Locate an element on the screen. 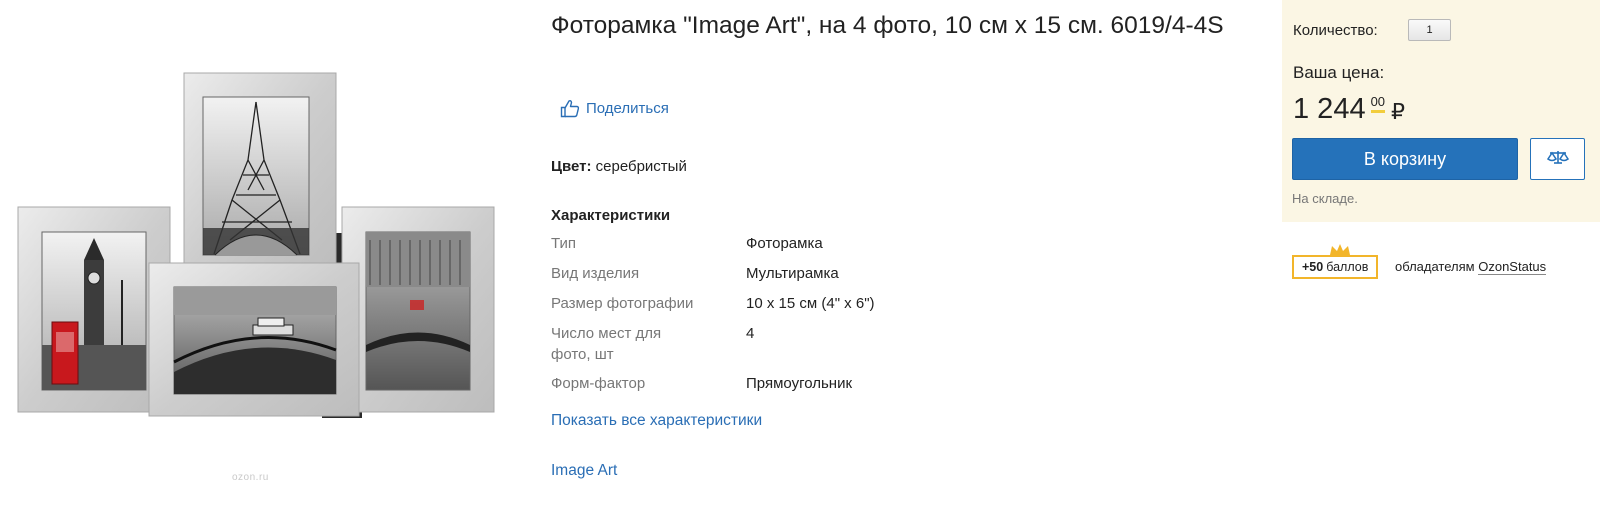 This screenshot has height=513, width=1600. specs-heading: Характеристики is located at coordinates (611, 215).